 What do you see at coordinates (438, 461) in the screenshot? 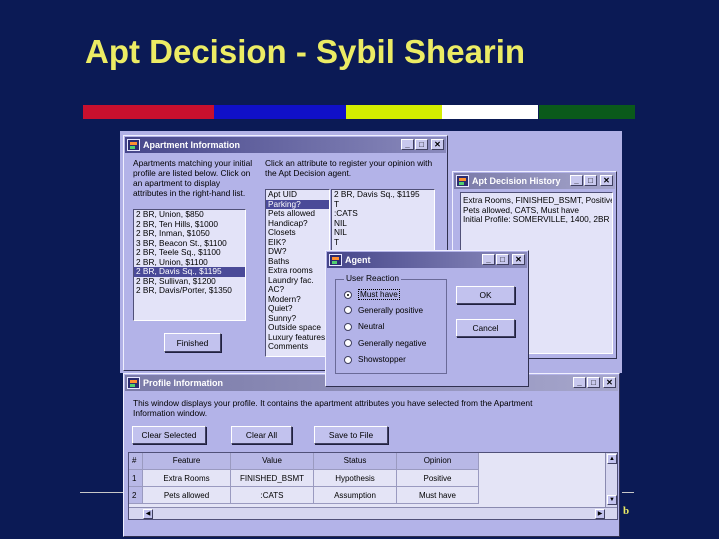
I see `column-header: Opinion` at bounding box center [438, 461].